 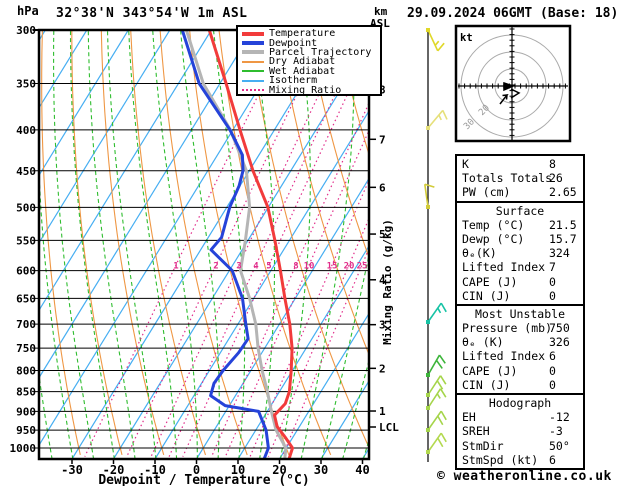 I want to click on mu-pressure-row: Pressure (mb) 750, so click(x=520, y=328).